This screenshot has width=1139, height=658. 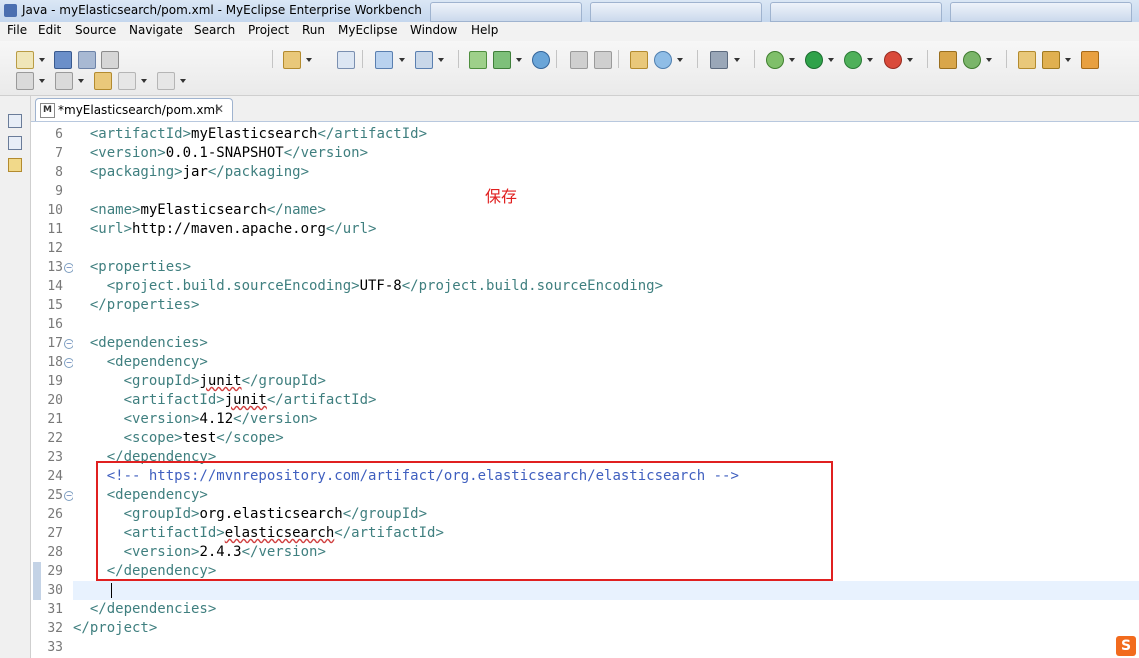 What do you see at coordinates (639, 60) in the screenshot?
I see `new-wizard-icon` at bounding box center [639, 60].